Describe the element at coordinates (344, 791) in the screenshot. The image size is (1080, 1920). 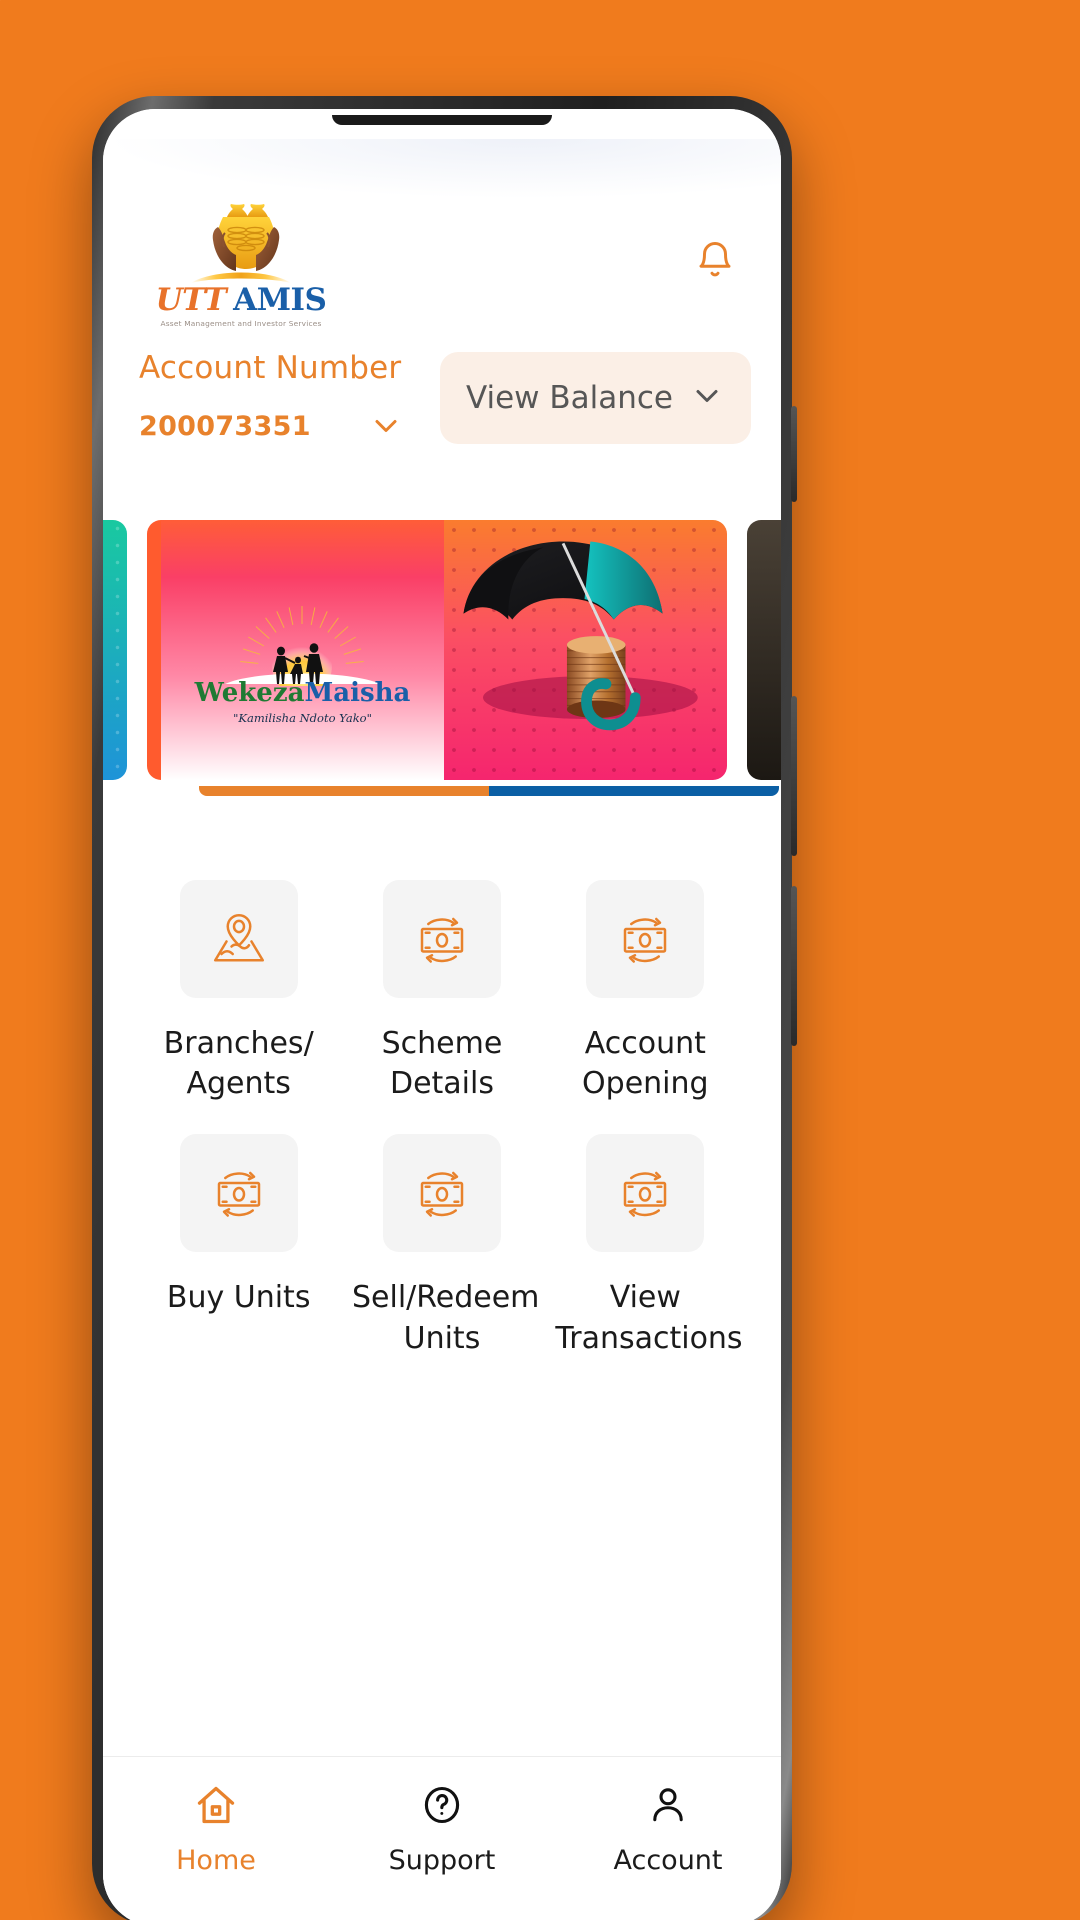
I see `carousel-bar-active` at that location.